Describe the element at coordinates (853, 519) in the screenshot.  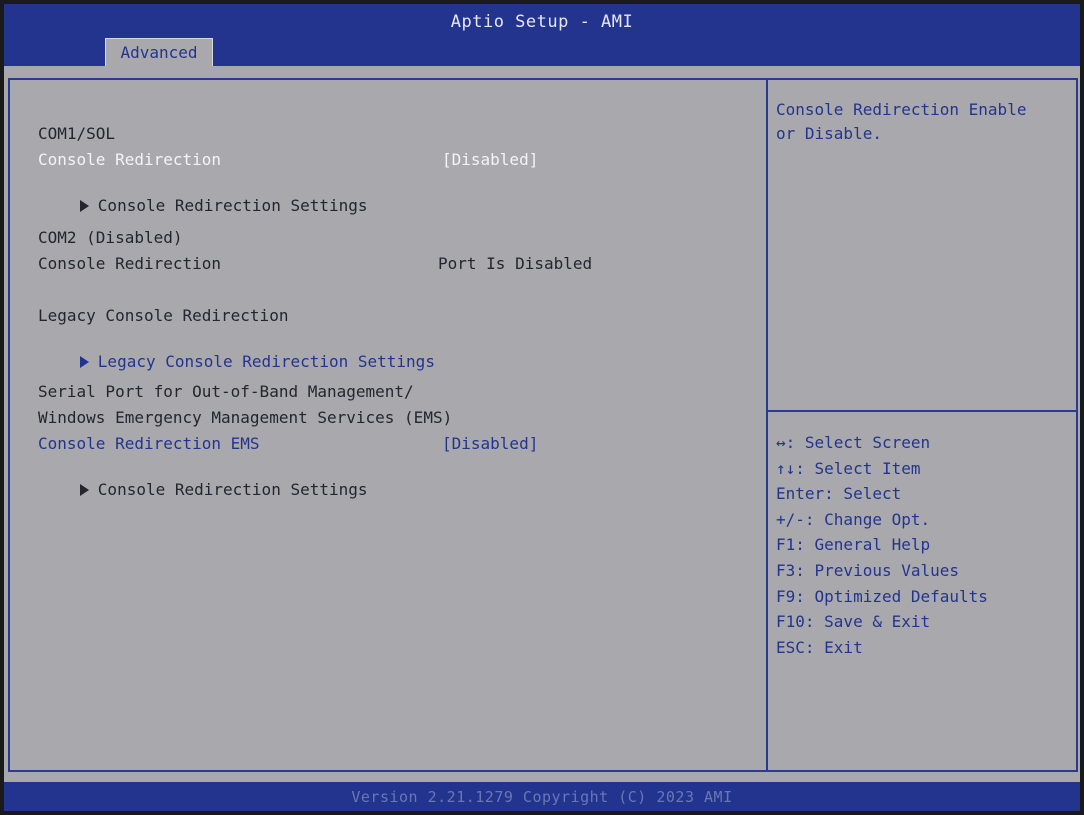
I see `key-change-opt: +/-: Change Opt.` at that location.